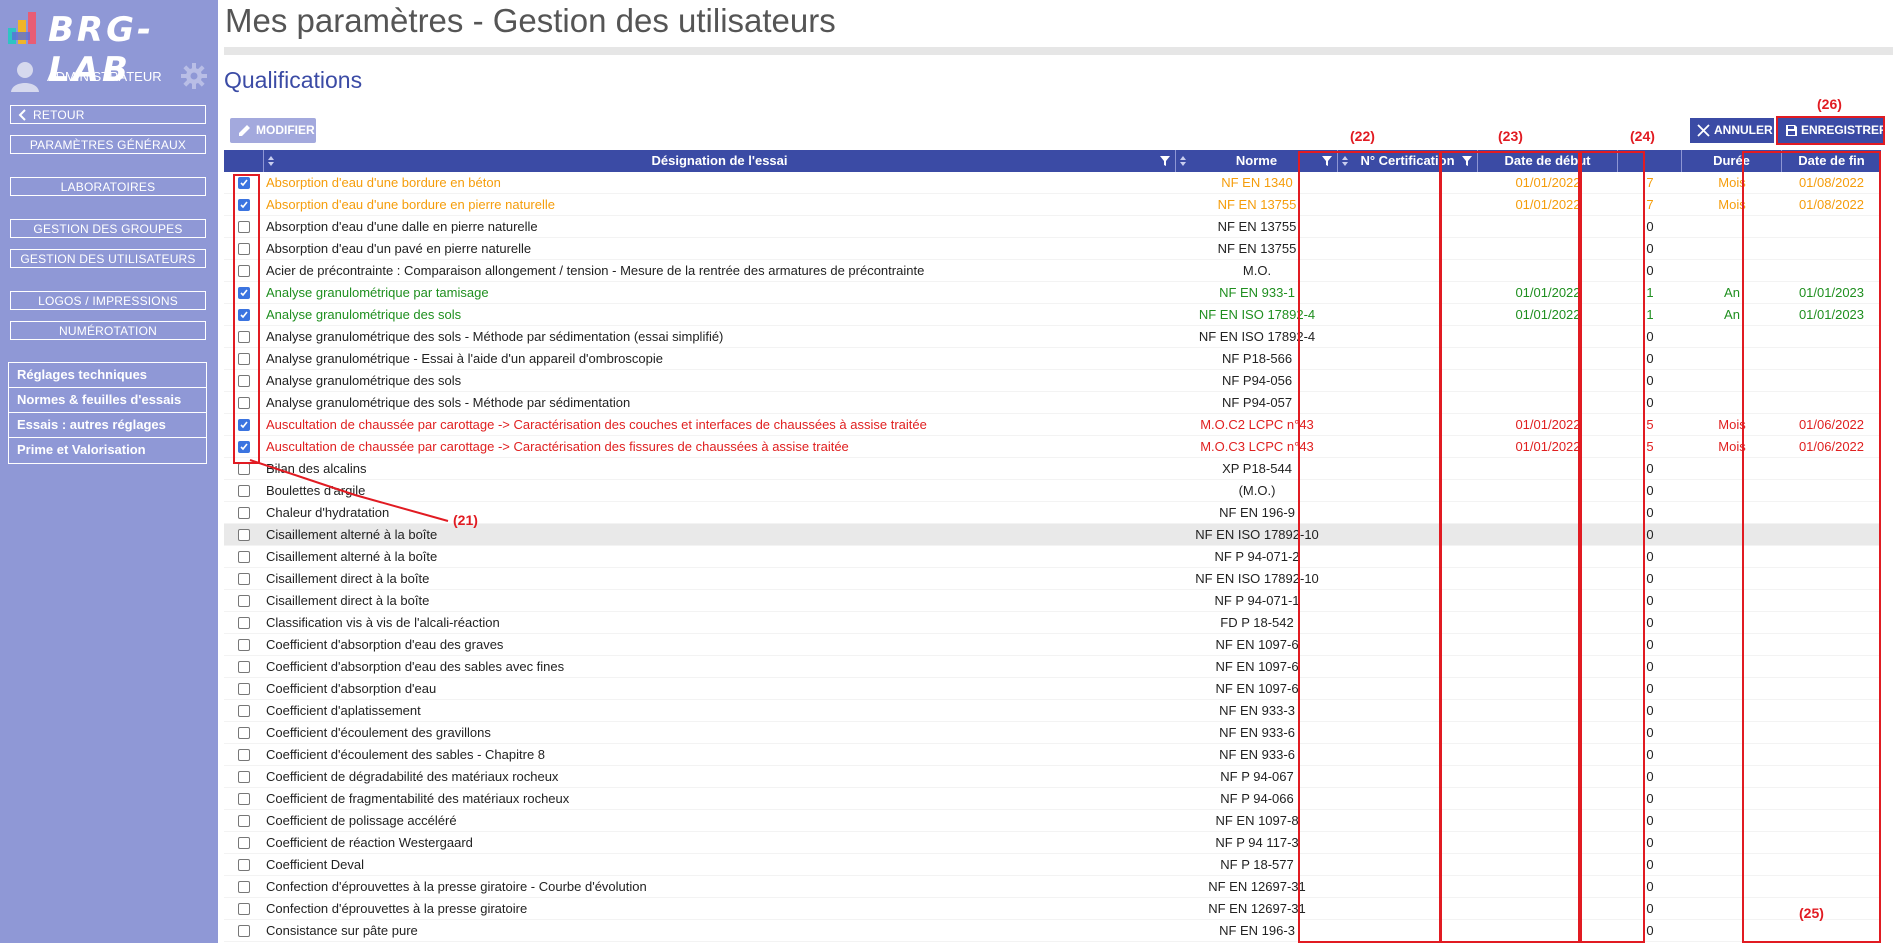 The height and width of the screenshot is (943, 1893). I want to click on user-name: ADMINISTRATEUR, so click(104, 76).